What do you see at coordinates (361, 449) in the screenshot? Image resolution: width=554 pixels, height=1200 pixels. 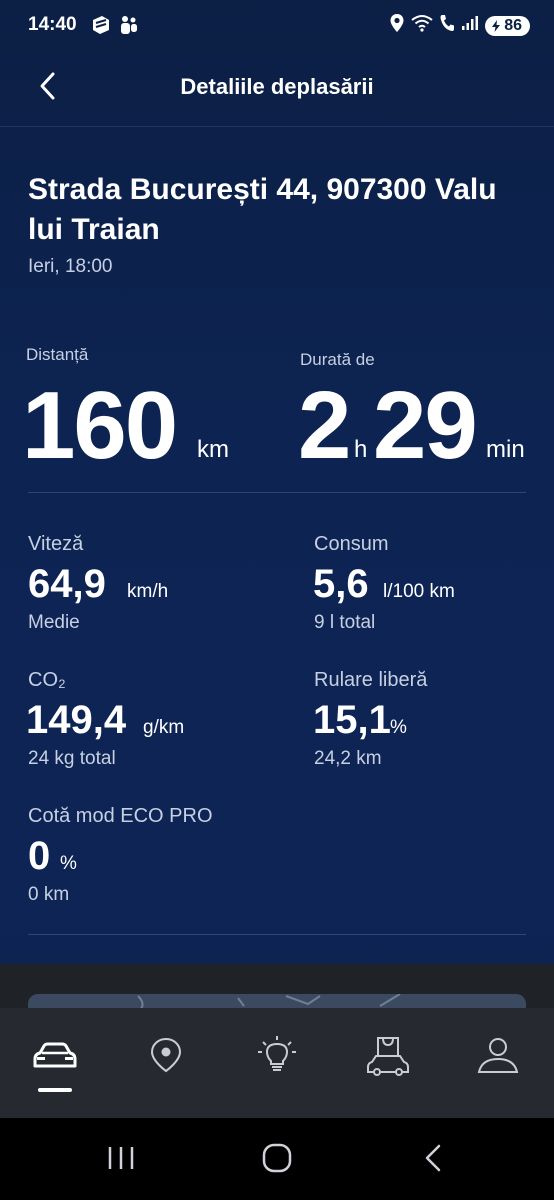 I see `duration-hours-unit: h` at bounding box center [361, 449].